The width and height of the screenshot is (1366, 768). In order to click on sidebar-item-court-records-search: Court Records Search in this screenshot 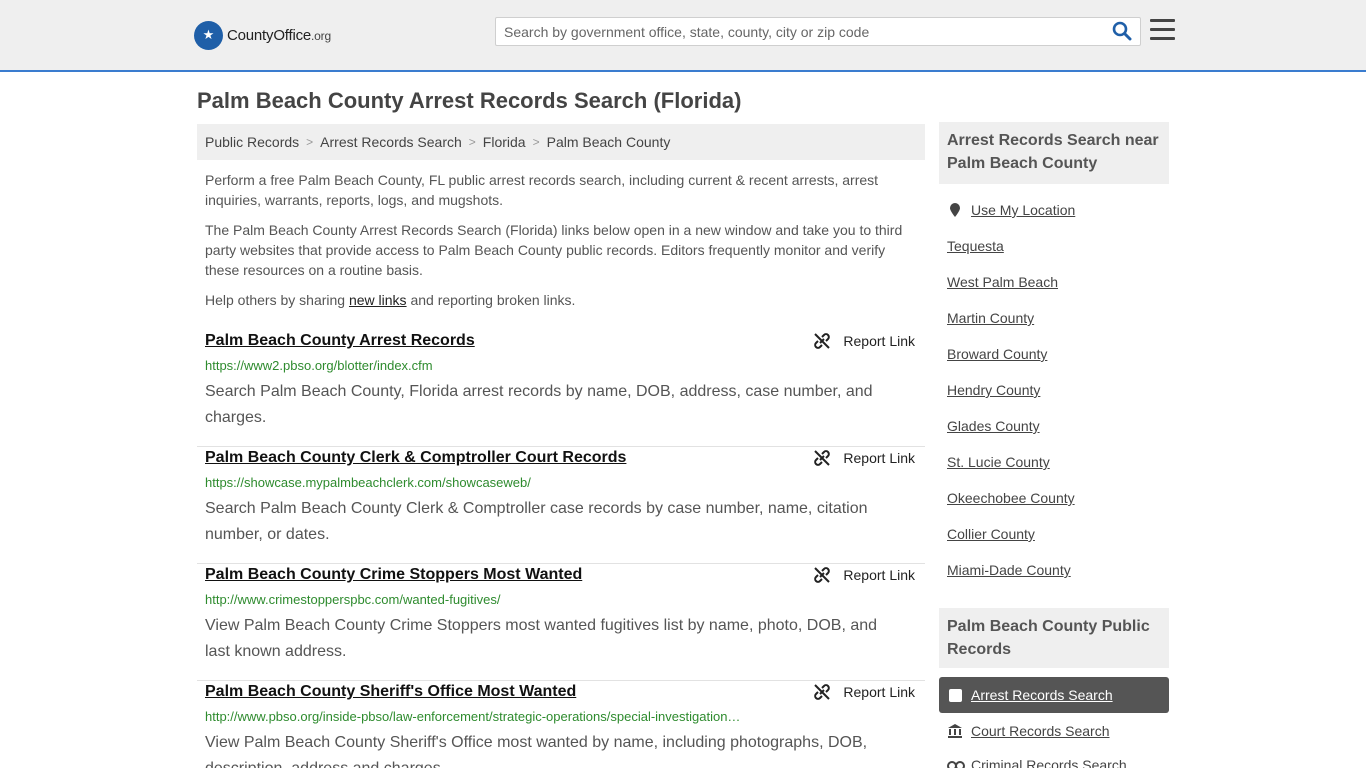, I will do `click(1028, 731)`.